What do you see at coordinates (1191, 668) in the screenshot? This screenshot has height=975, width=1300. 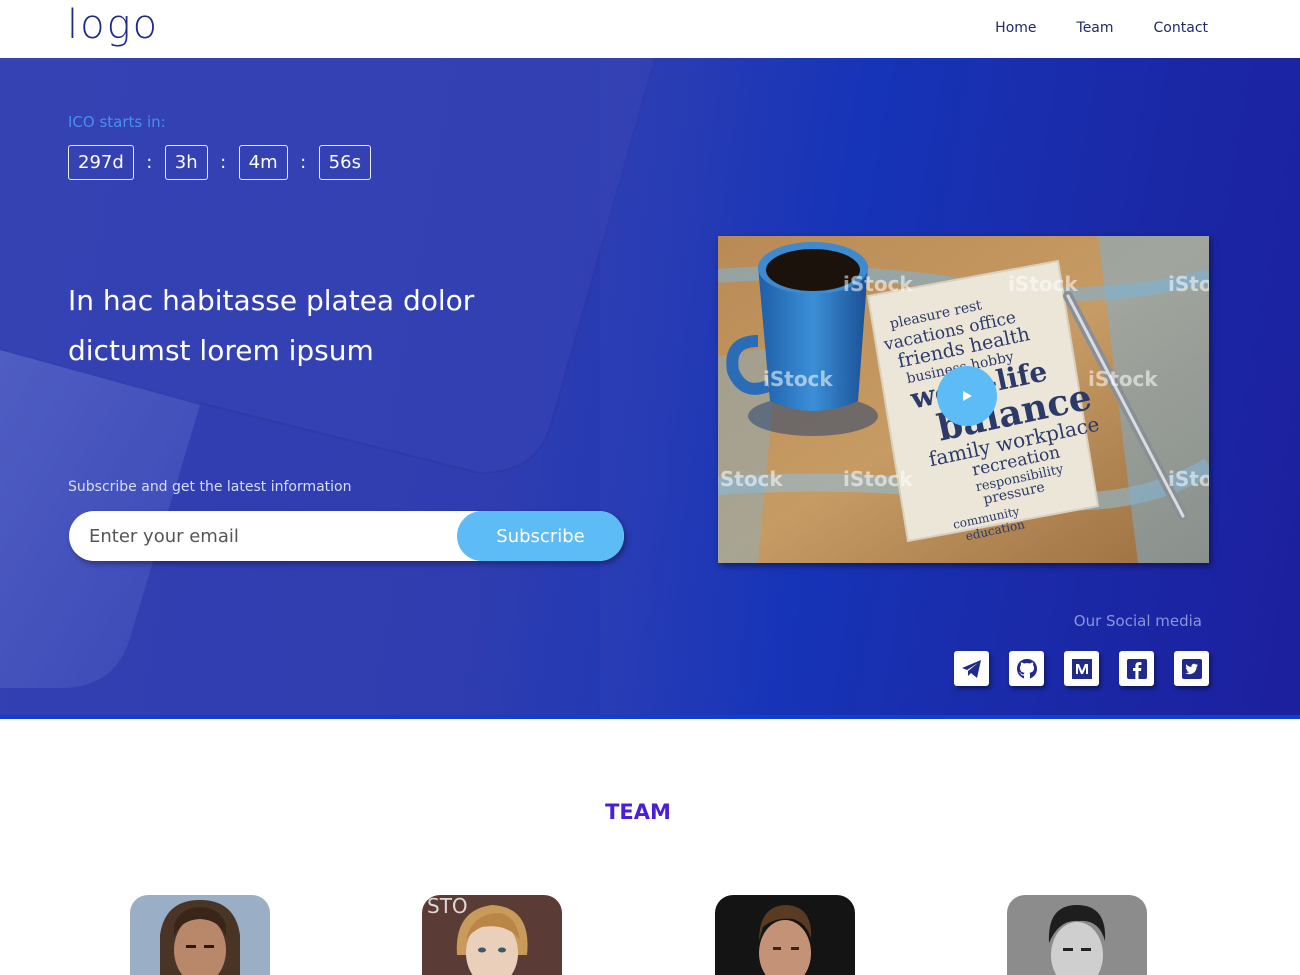 I see `twitter-icon` at bounding box center [1191, 668].